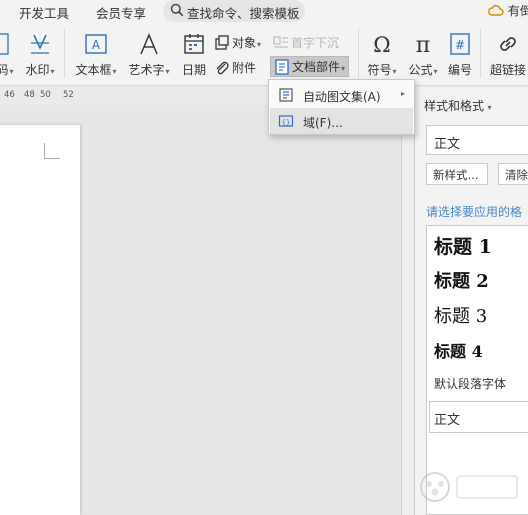 The width and height of the screenshot is (528, 515). Describe the element at coordinates (379, 70) in the screenshot. I see `symbol-label: 符号` at that location.